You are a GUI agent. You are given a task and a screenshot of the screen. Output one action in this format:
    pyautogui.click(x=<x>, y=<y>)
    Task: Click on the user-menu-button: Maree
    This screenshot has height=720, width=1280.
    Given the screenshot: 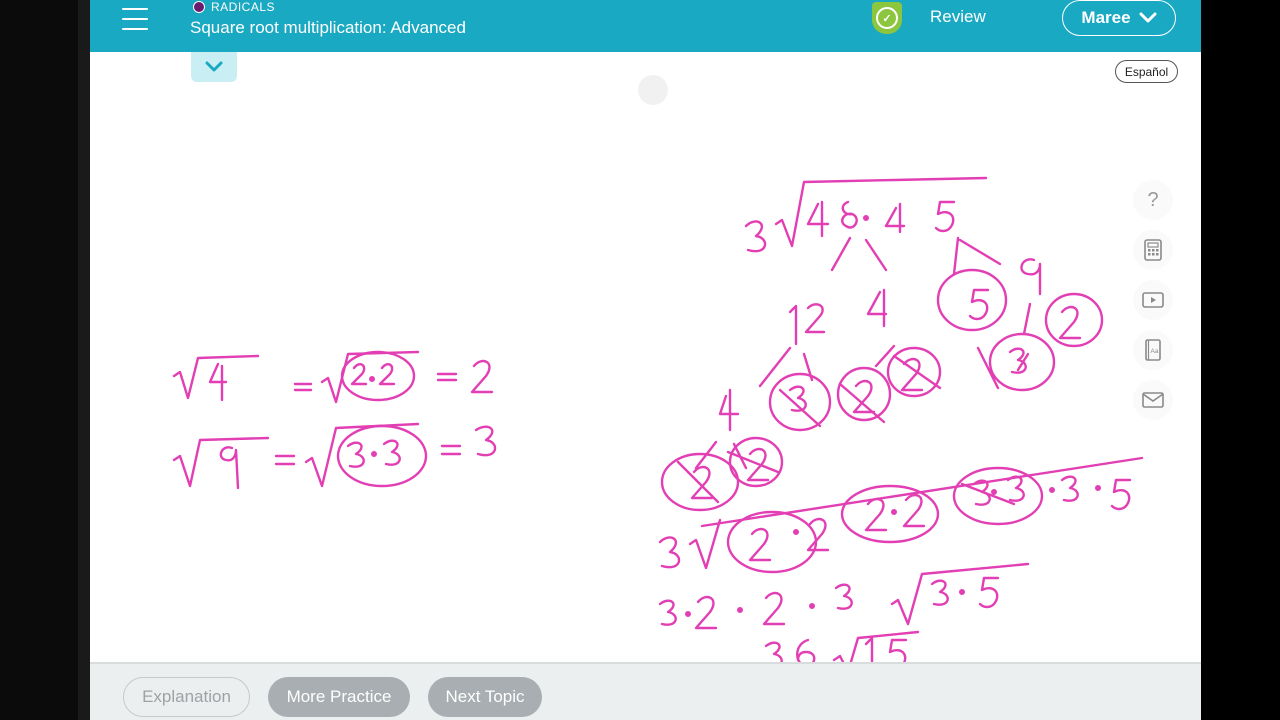 What is the action you would take?
    pyautogui.click(x=1119, y=18)
    